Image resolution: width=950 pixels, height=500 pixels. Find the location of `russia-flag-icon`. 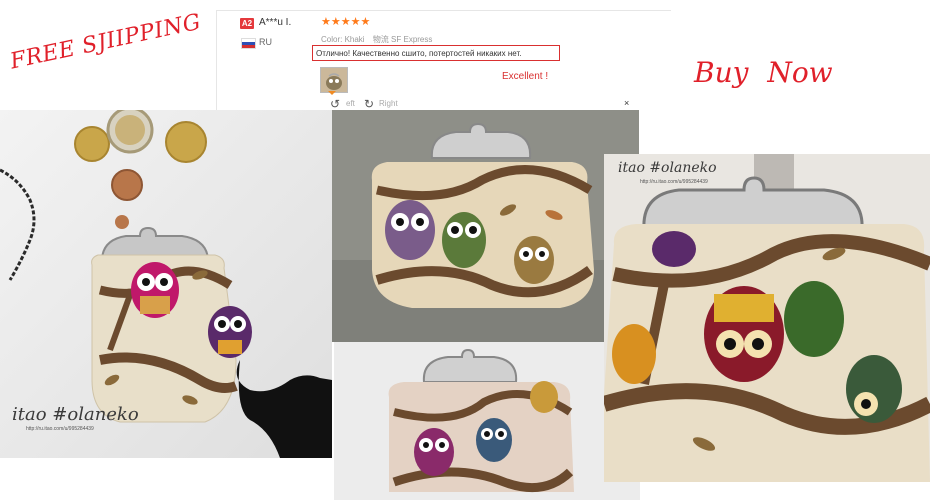

russia-flag-icon is located at coordinates (248, 43).